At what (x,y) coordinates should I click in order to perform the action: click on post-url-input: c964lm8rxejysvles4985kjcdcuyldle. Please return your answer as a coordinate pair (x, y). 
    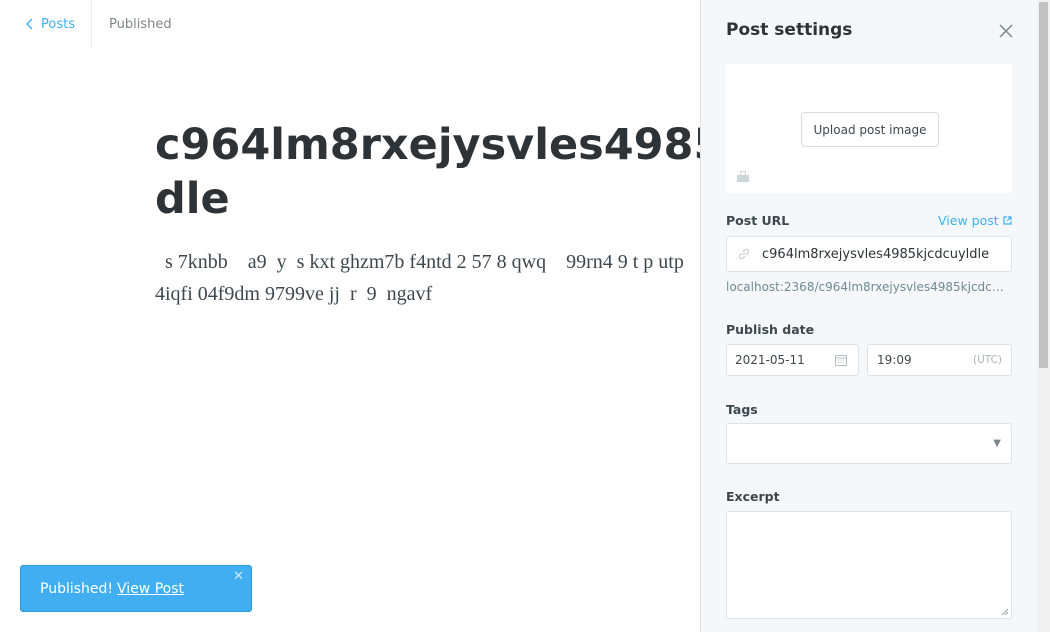
    Looking at the image, I should click on (869, 254).